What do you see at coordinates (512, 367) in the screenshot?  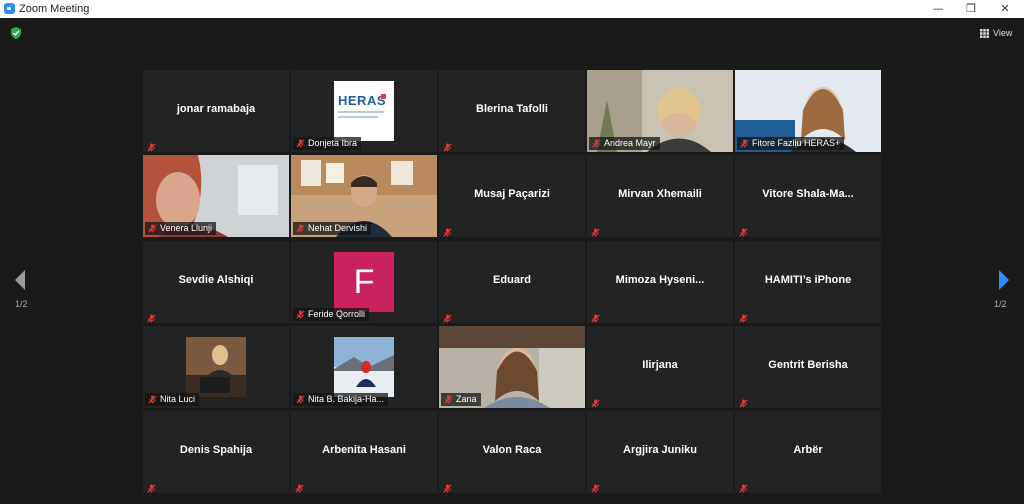 I see `participant-tile: Zana` at bounding box center [512, 367].